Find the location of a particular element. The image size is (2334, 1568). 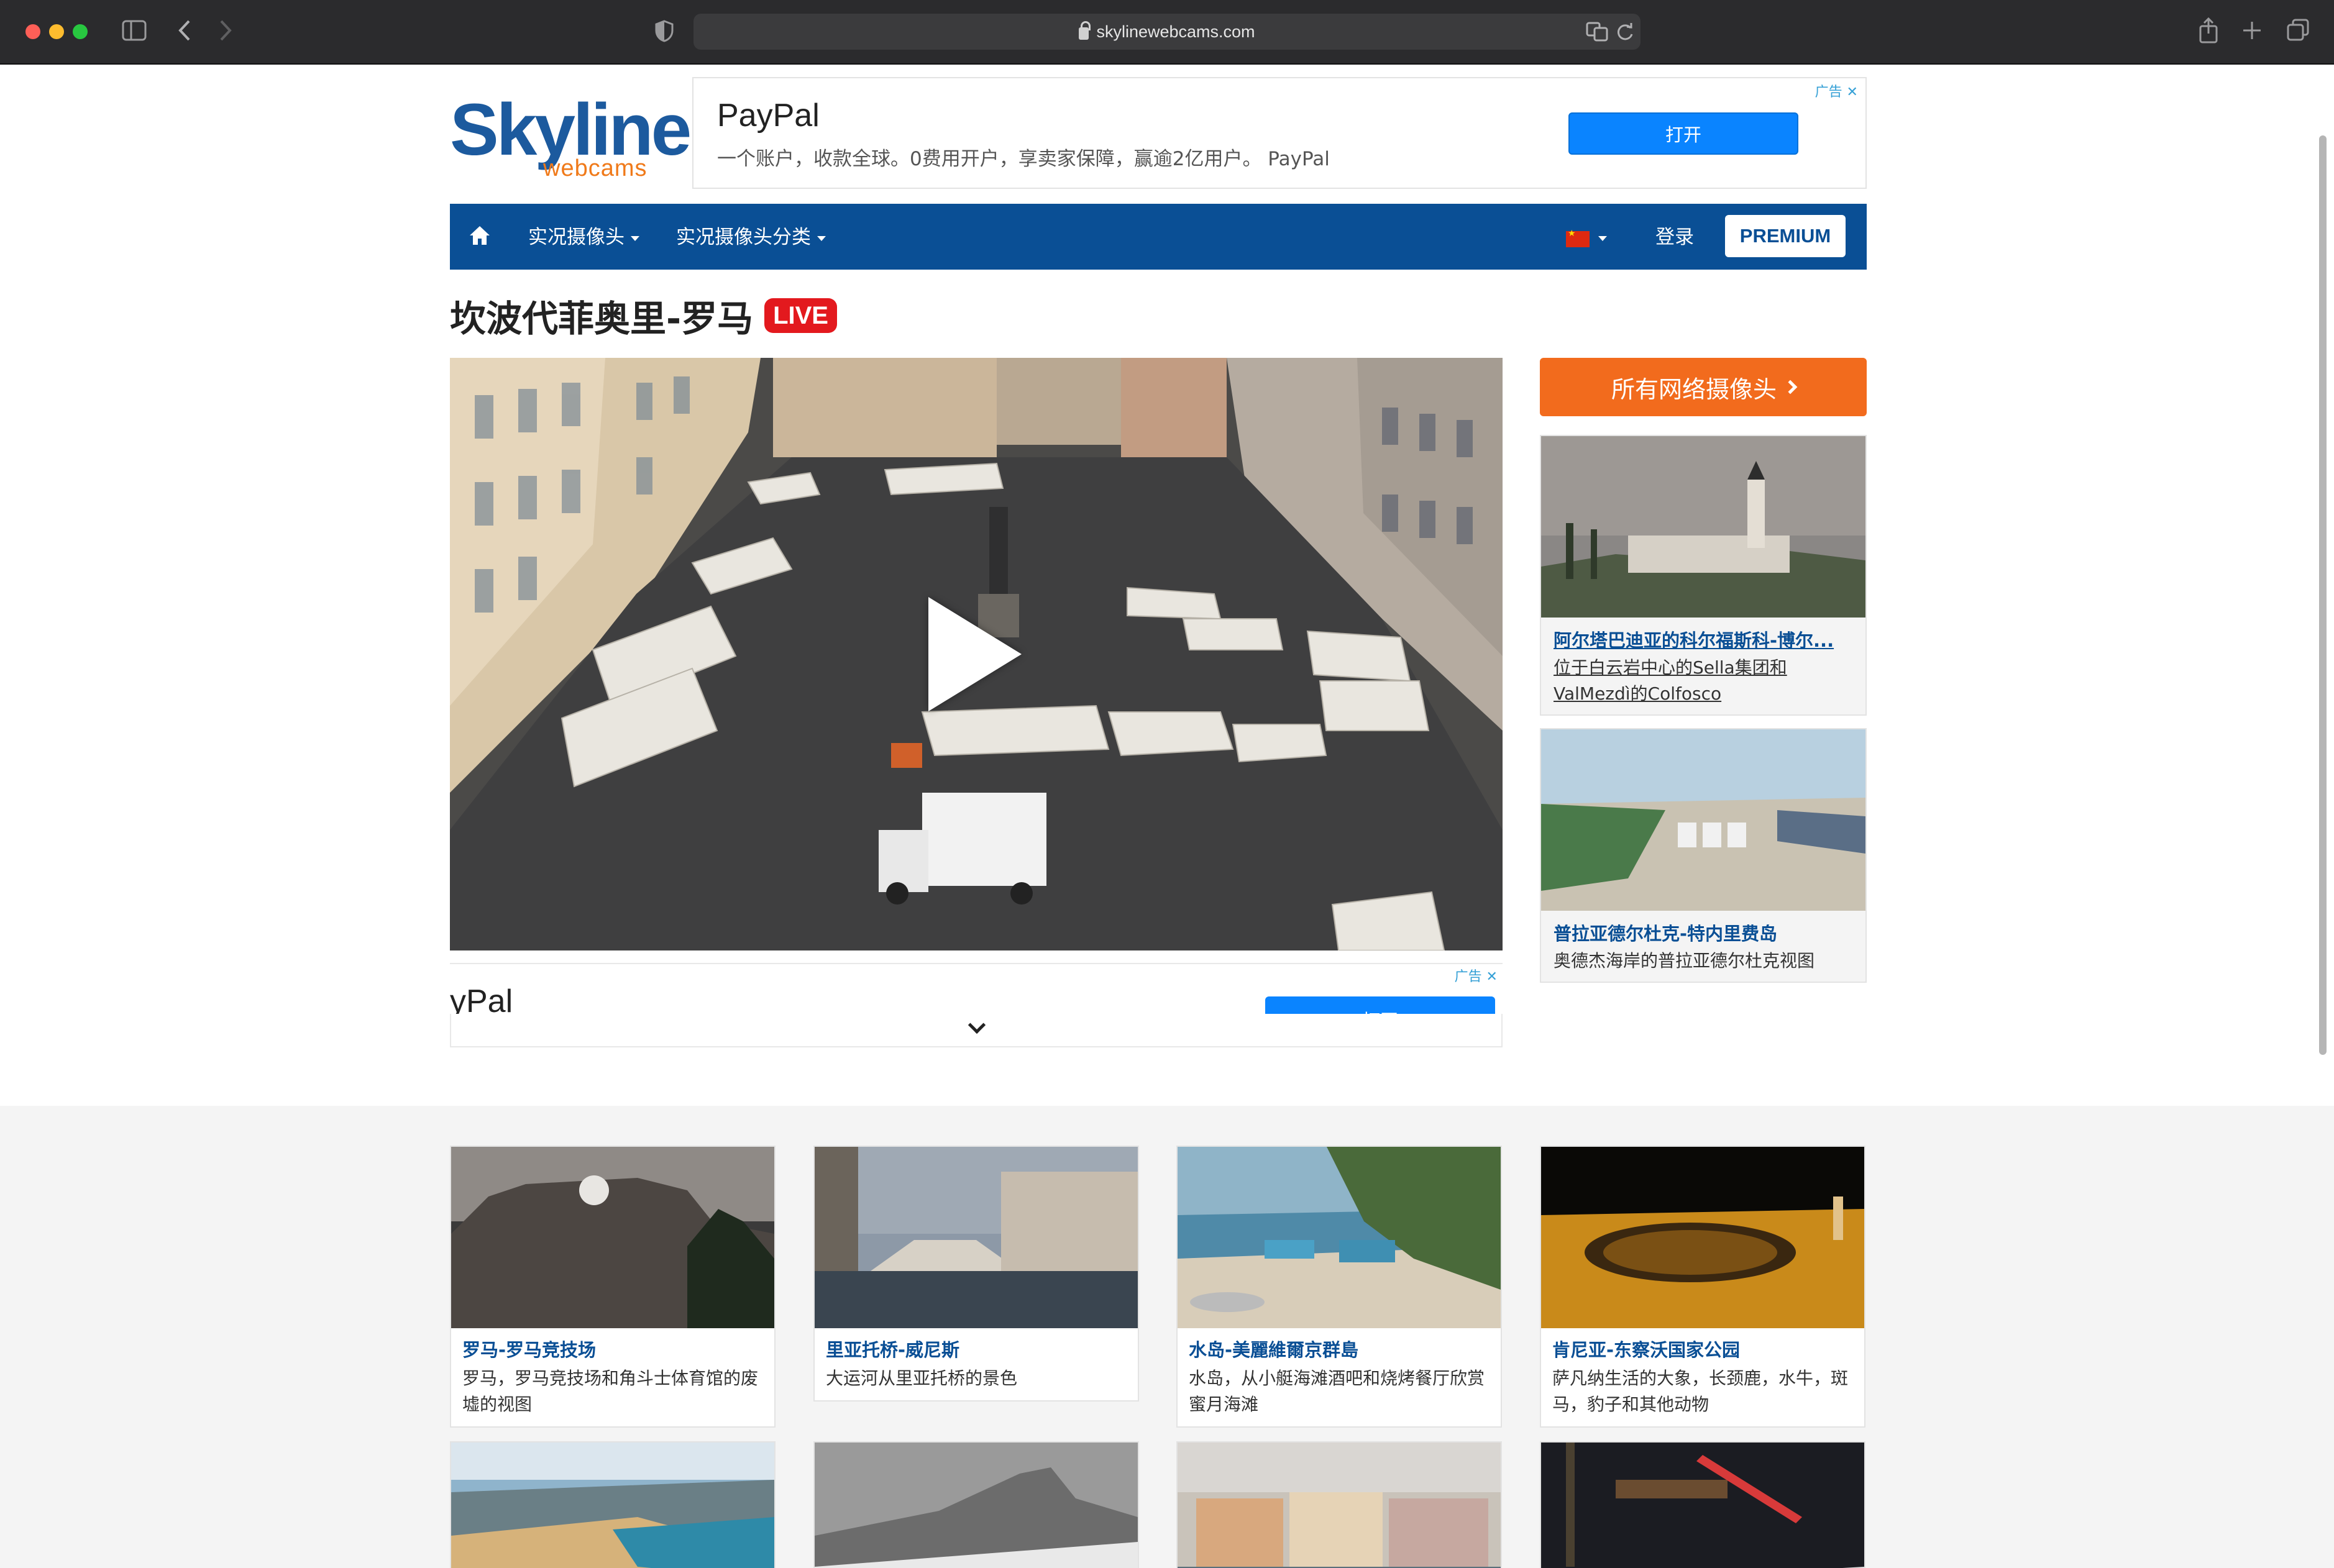

page-title: 坎波代菲奥里-罗马 LIVE is located at coordinates (644, 315).